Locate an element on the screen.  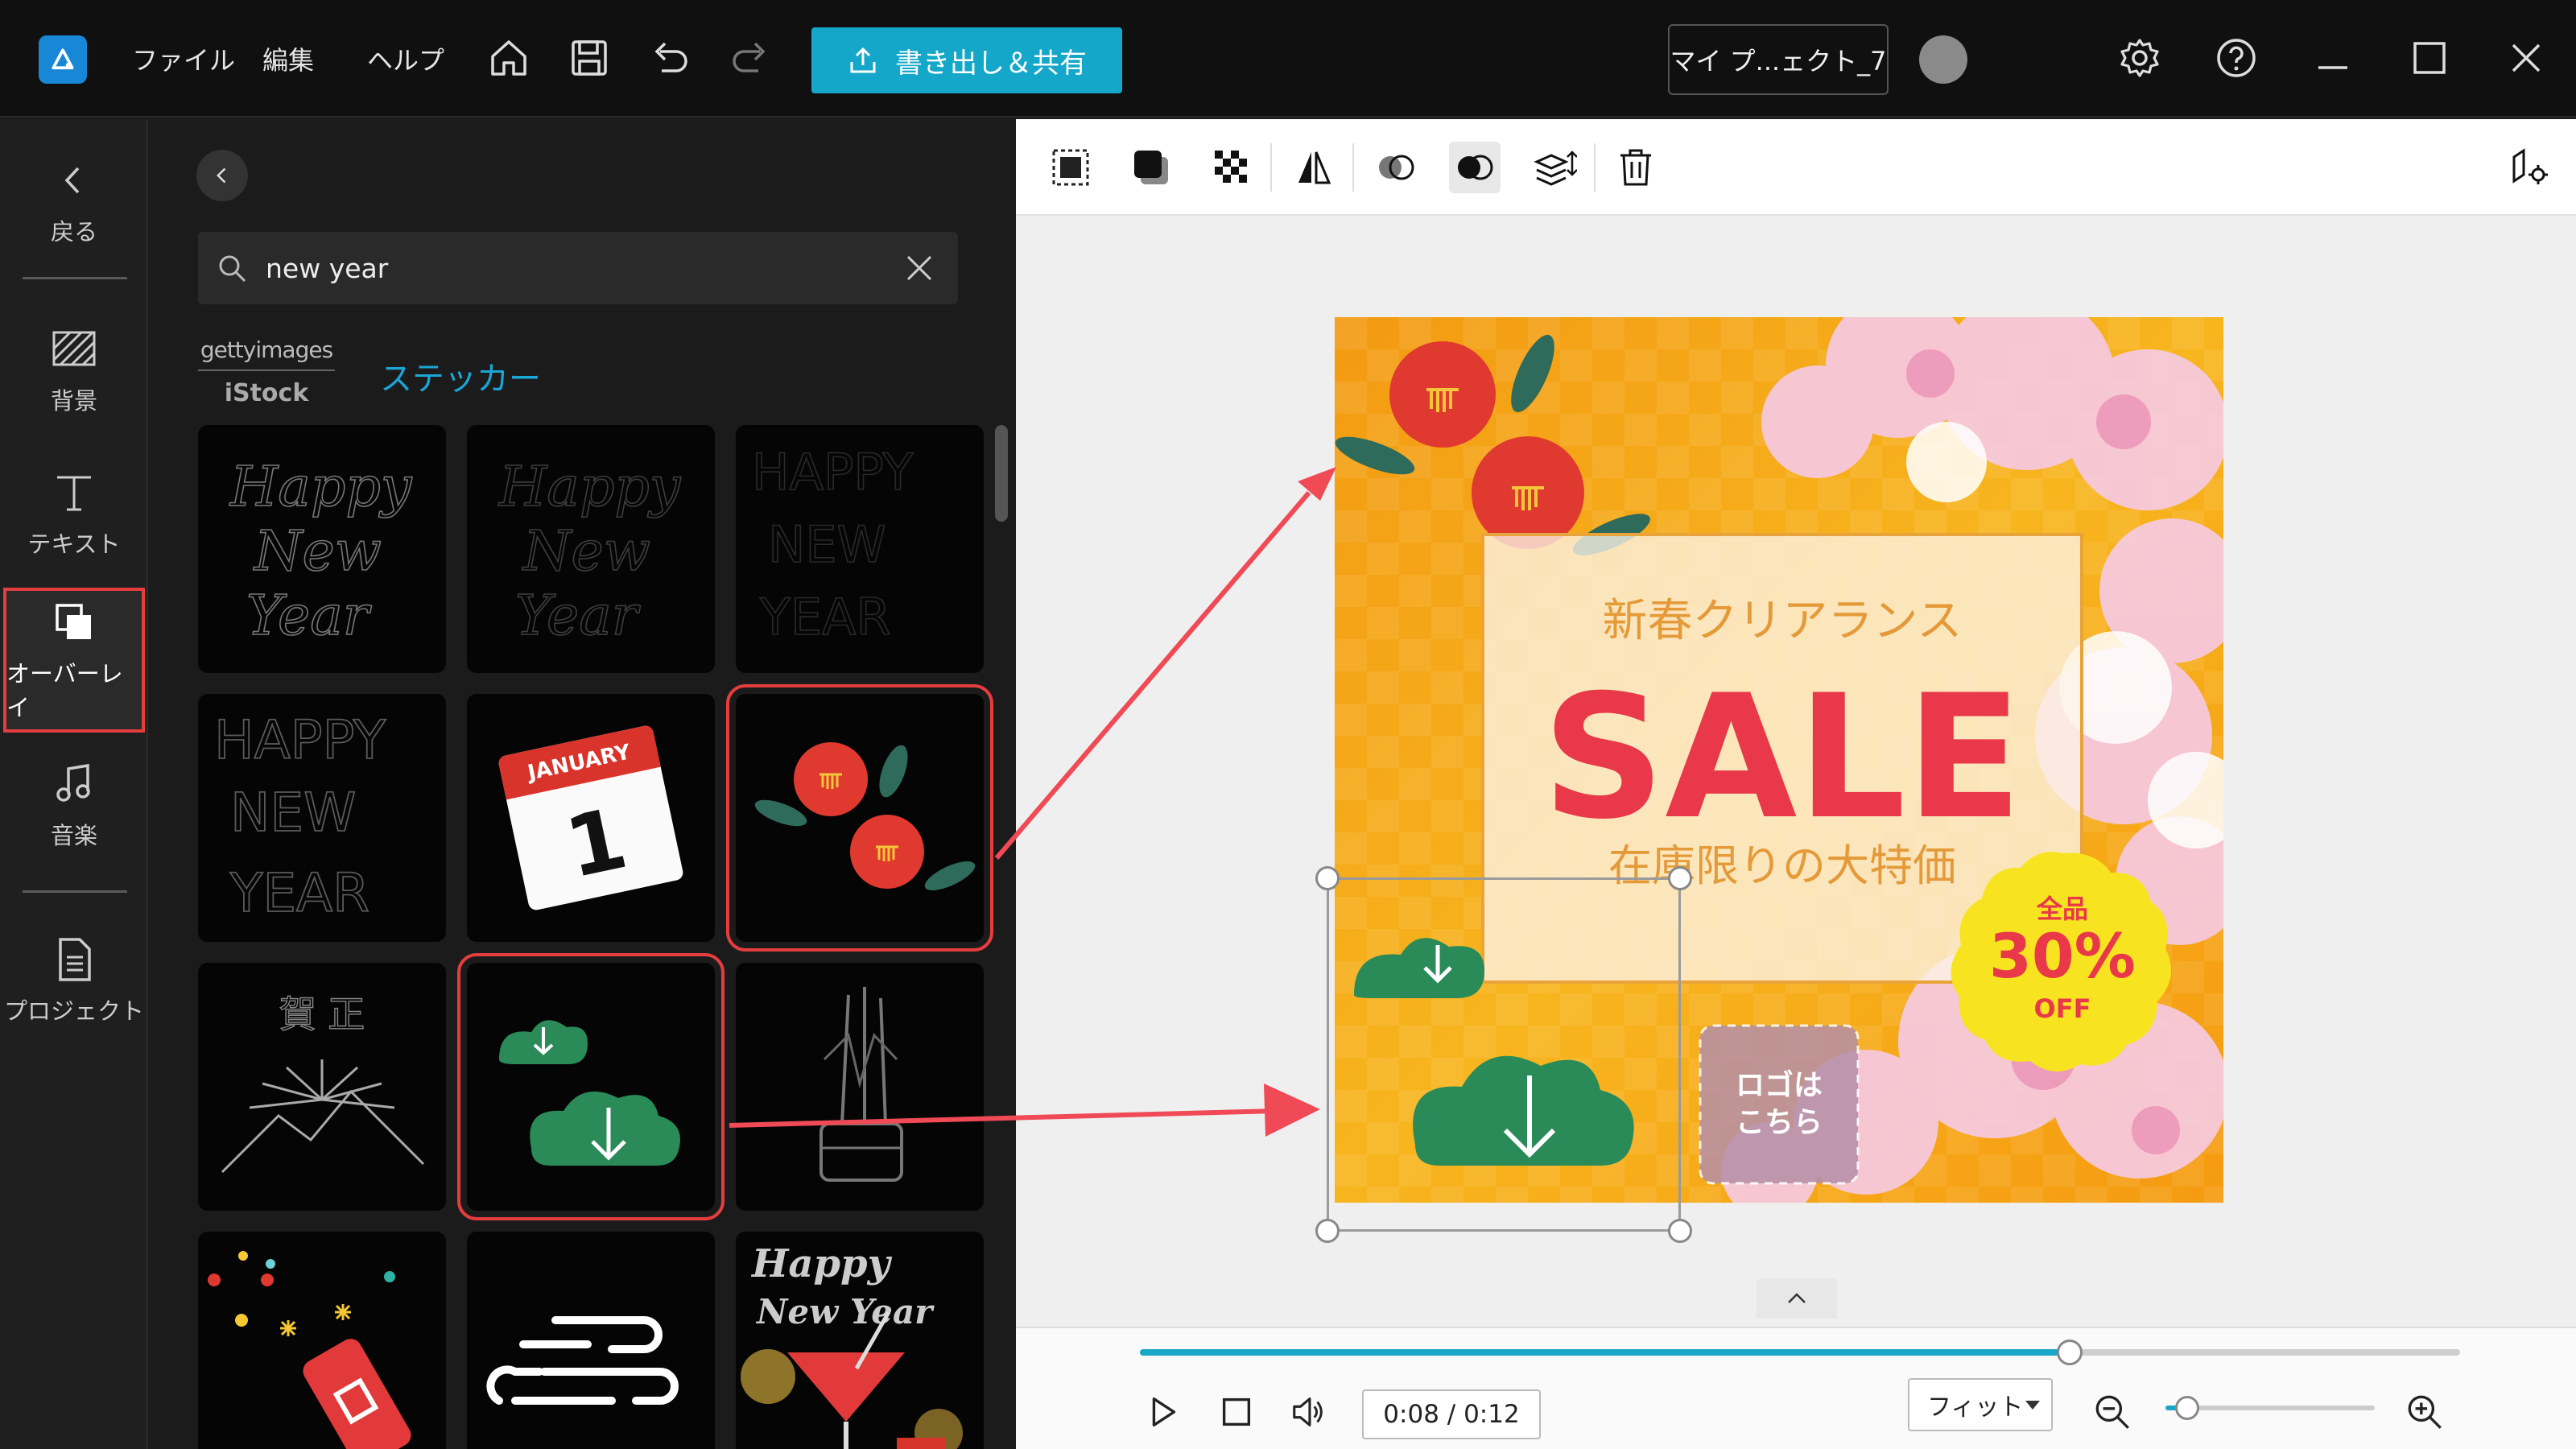
avatar is located at coordinates (1943, 59).